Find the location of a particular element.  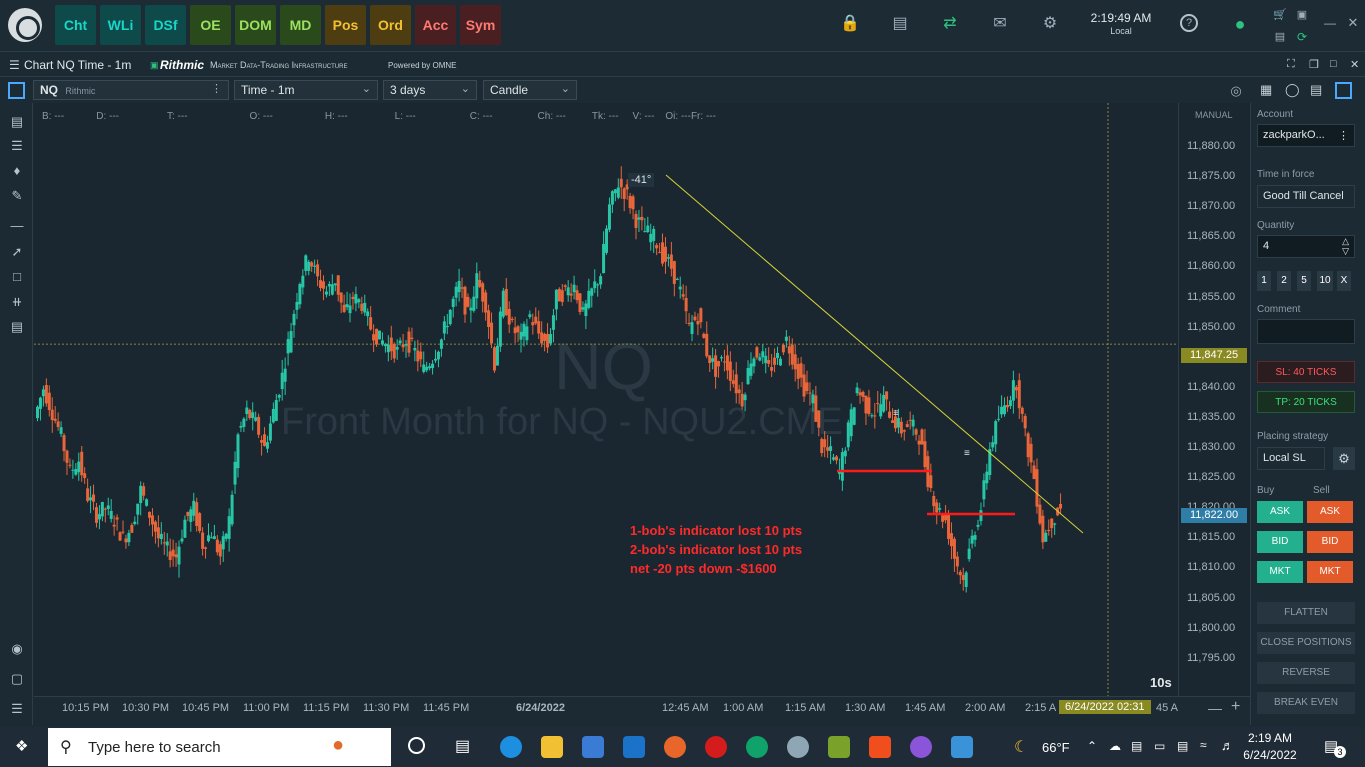

taskbar-time: 2:19 AM is located at coordinates (1270, 738).